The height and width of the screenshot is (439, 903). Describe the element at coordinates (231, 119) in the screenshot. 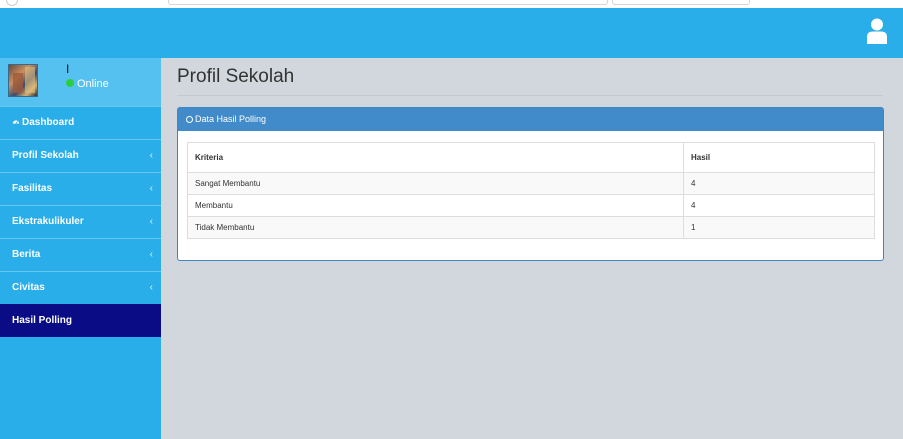

I see `panel-title: Data Hasil Polling` at that location.